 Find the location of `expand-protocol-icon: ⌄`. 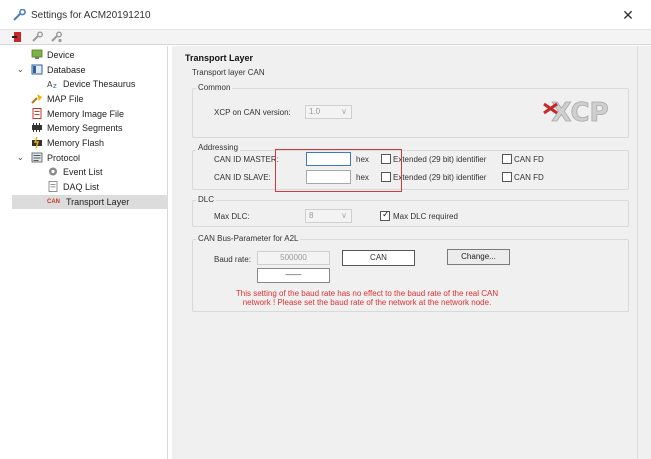

expand-protocol-icon: ⌄ is located at coordinates (21, 158).